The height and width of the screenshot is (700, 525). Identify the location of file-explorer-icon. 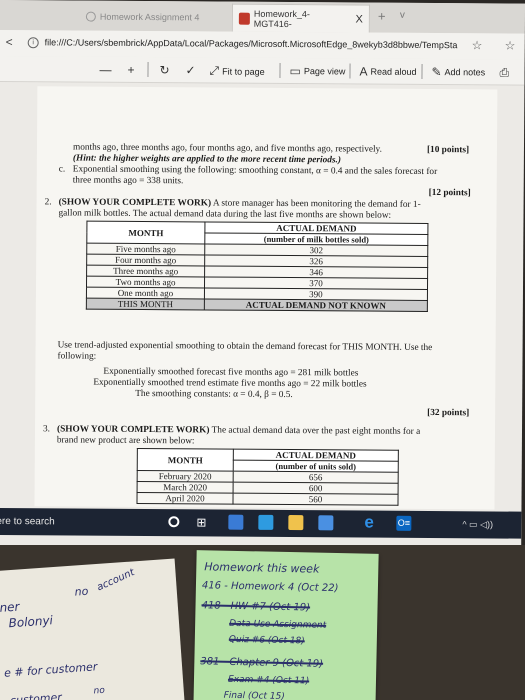
(296, 523).